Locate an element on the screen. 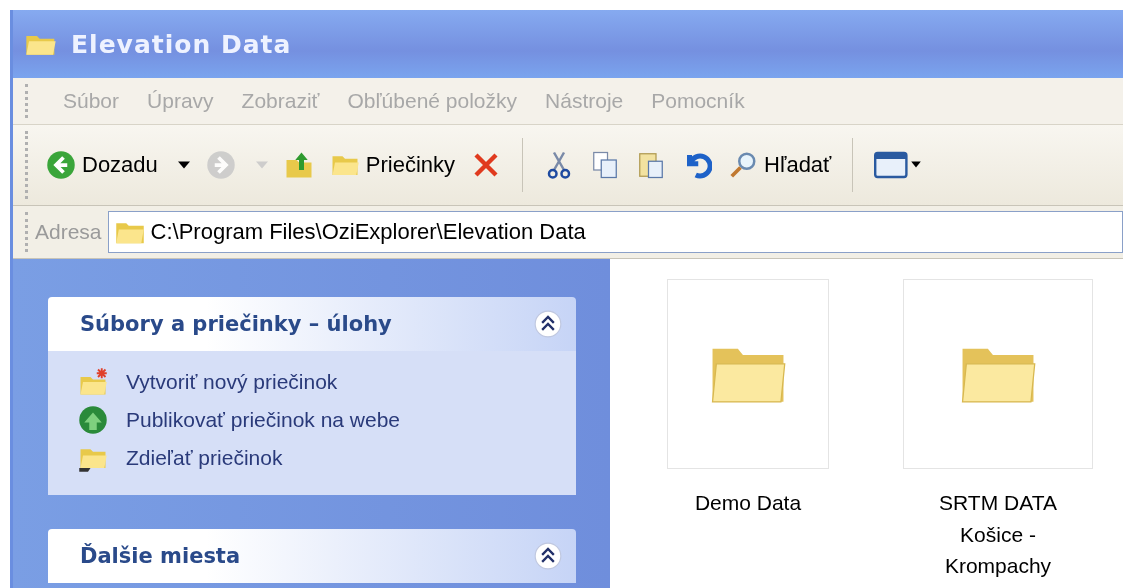  views-icon is located at coordinates (898, 165).